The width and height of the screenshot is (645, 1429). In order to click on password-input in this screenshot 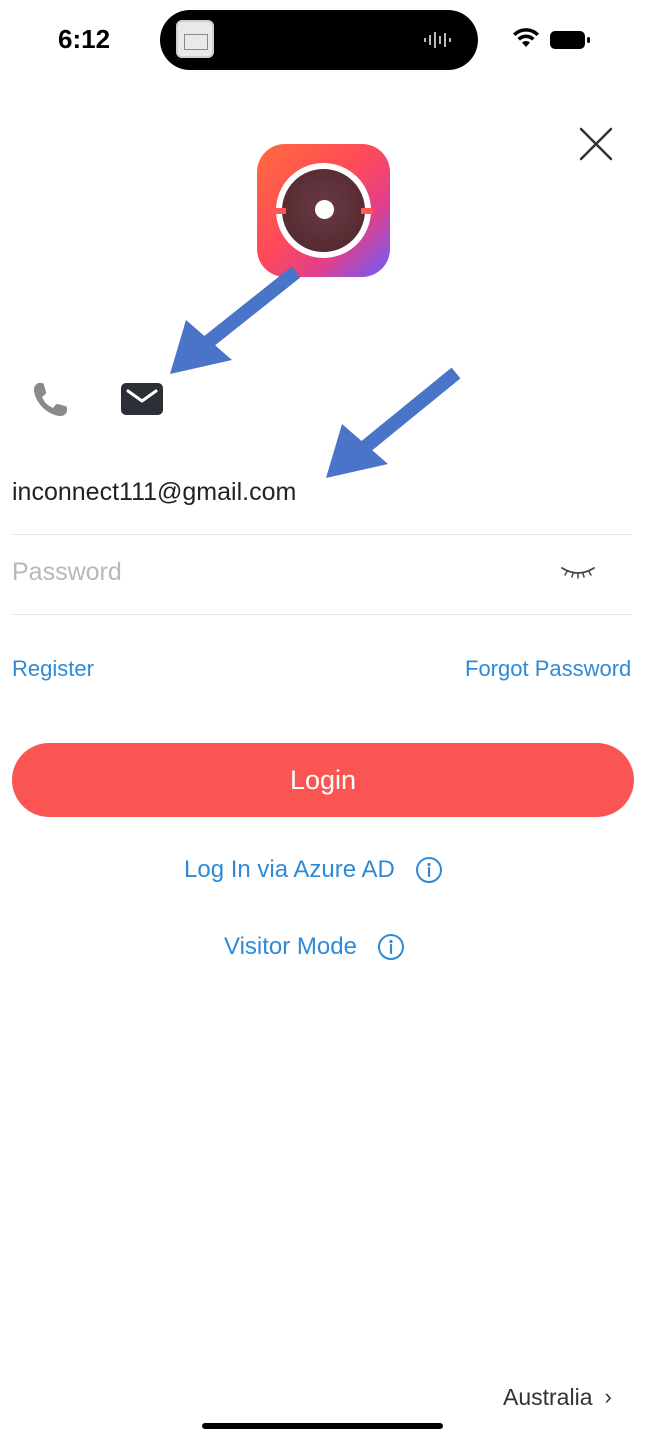, I will do `click(277, 572)`.